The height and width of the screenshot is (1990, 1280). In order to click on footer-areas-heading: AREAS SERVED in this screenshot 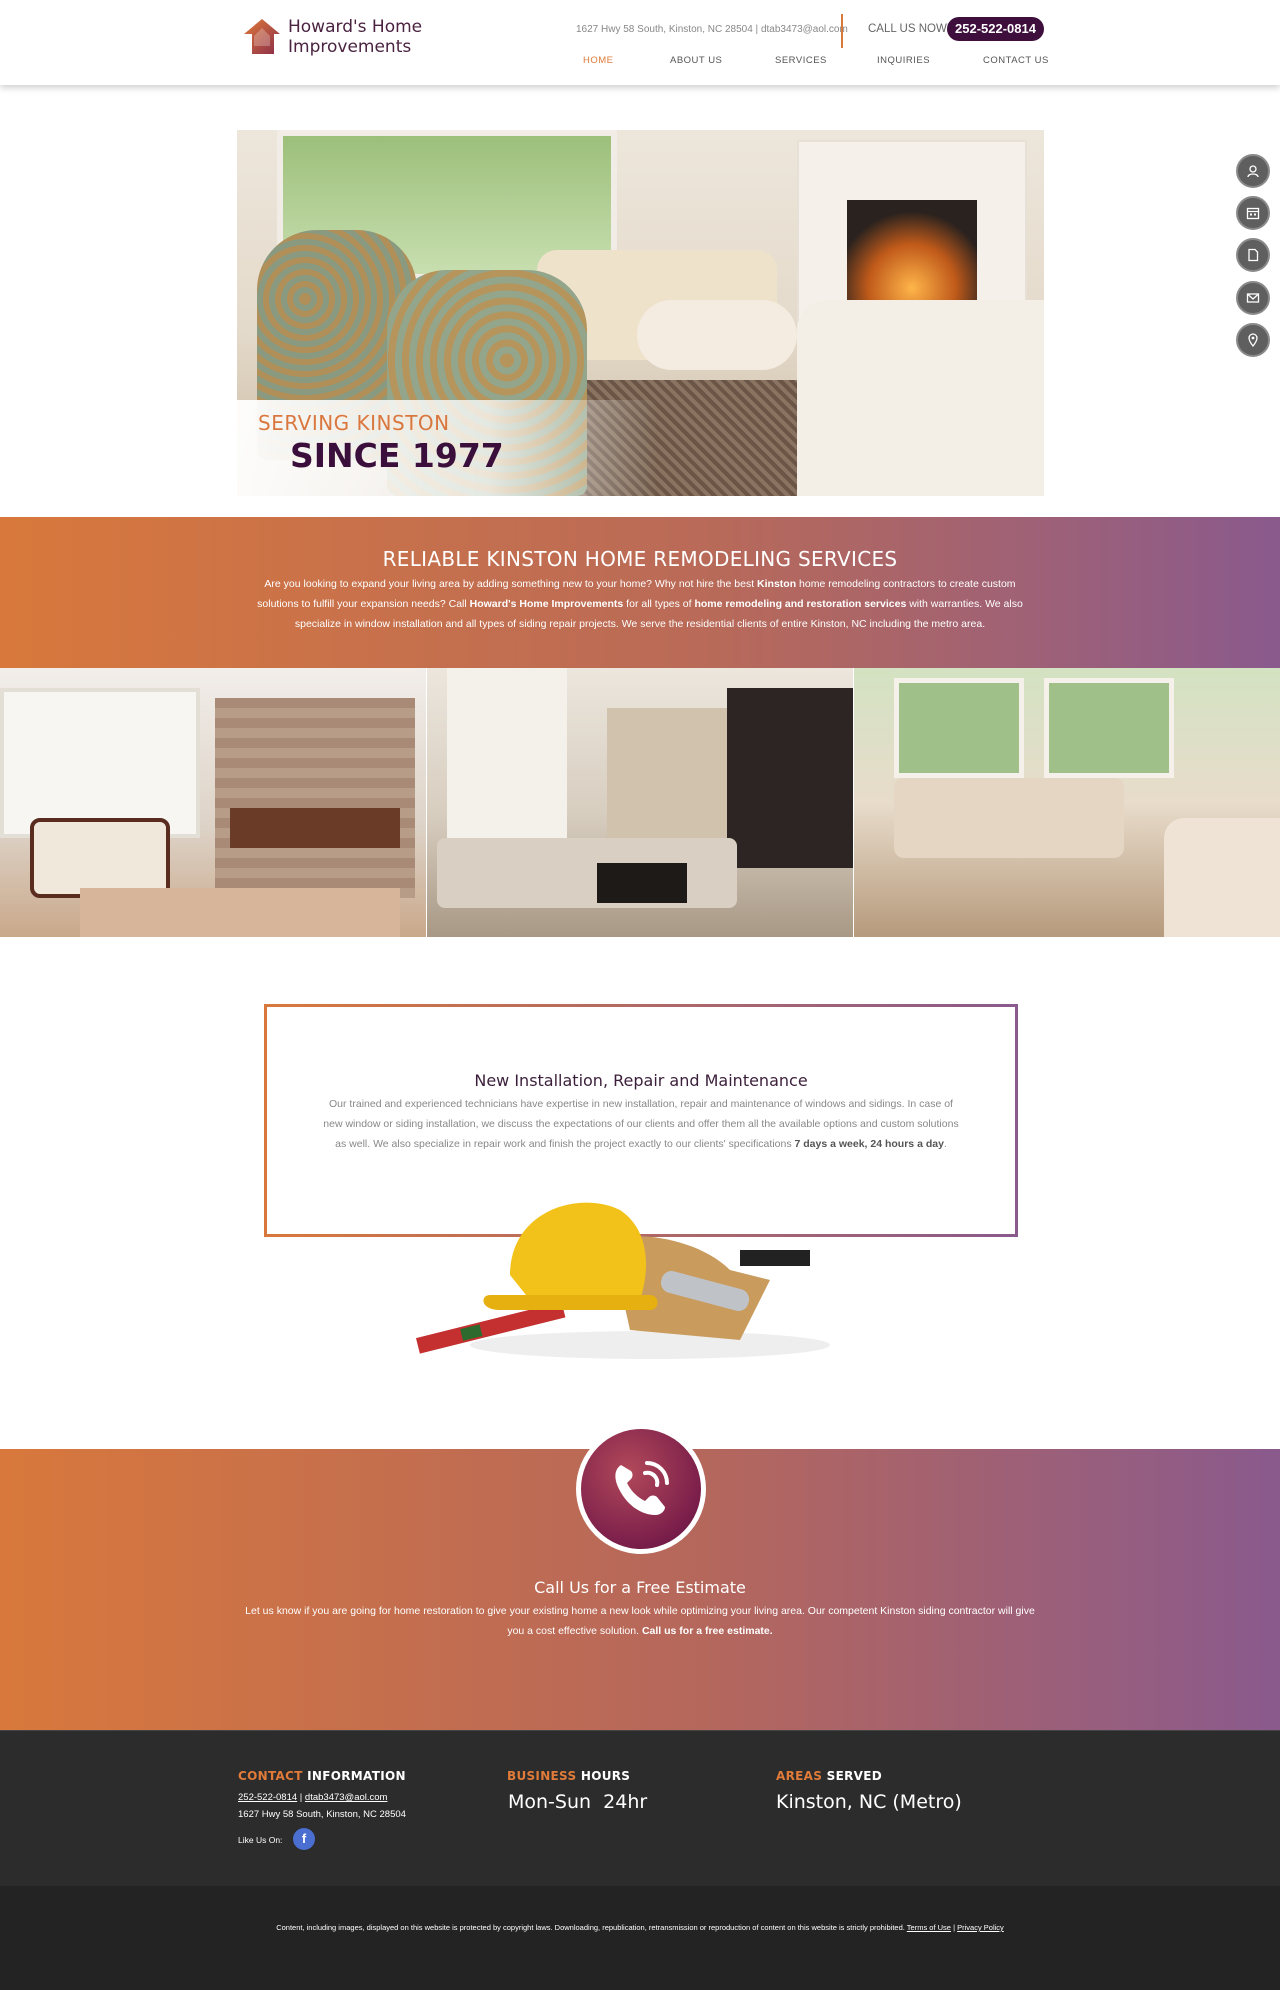, I will do `click(829, 1776)`.